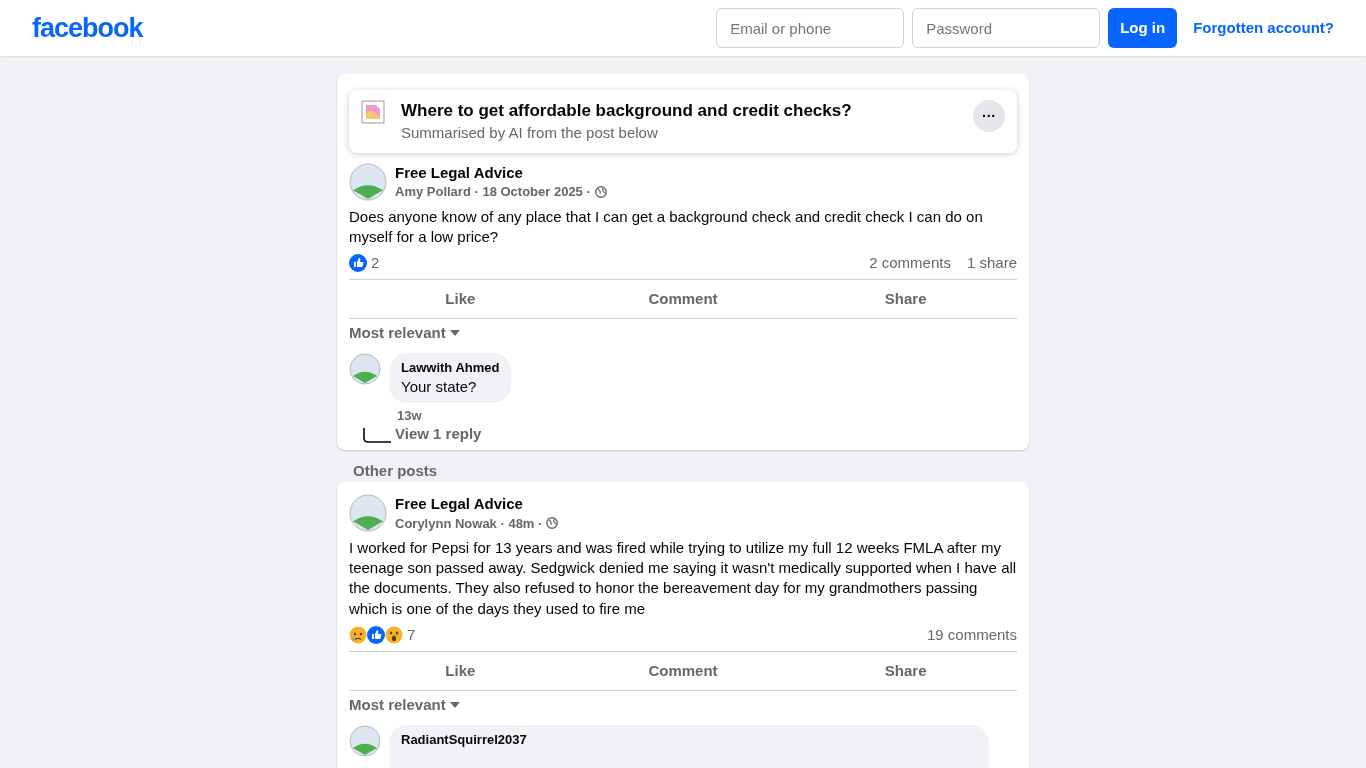 This screenshot has height=768, width=1366. Describe the element at coordinates (450, 368) in the screenshot. I see `commenter-name: Lawwith Ahmed` at that location.